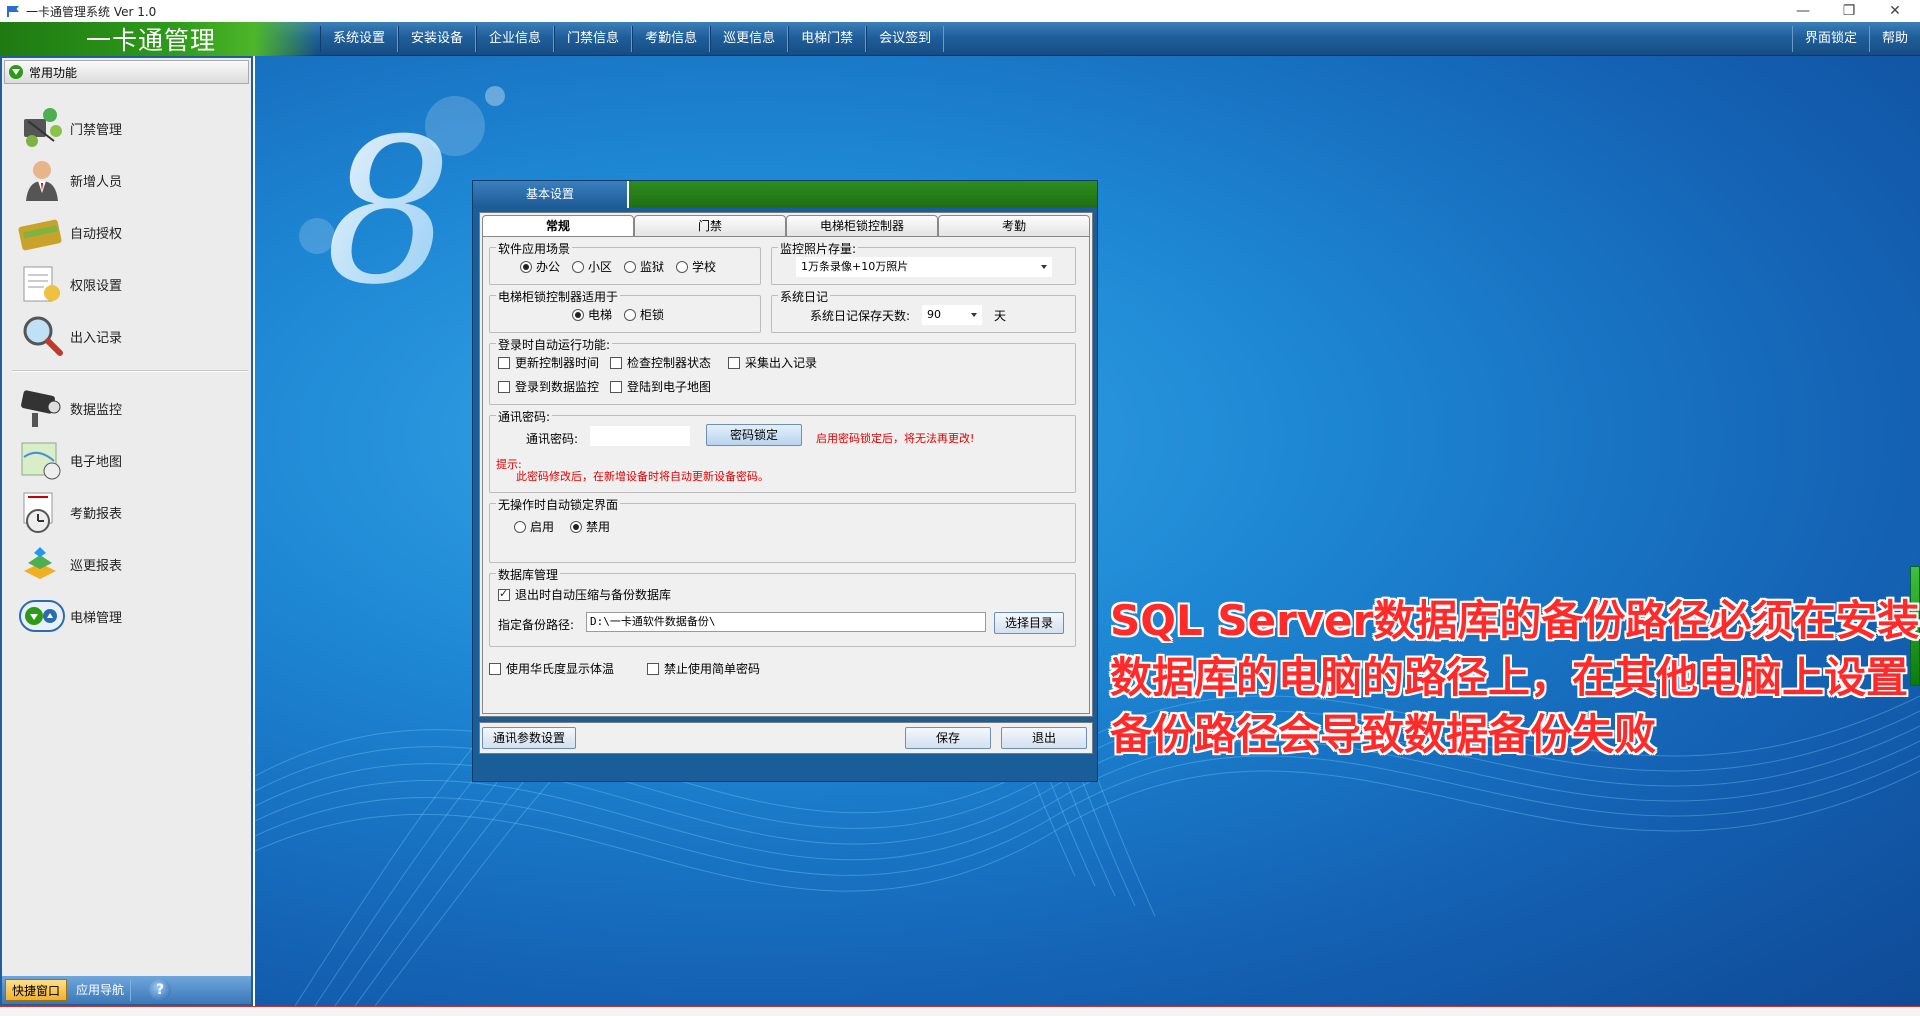 This screenshot has width=1920, height=1016. What do you see at coordinates (592, 266) in the screenshot?
I see `radio-residential: 小区` at bounding box center [592, 266].